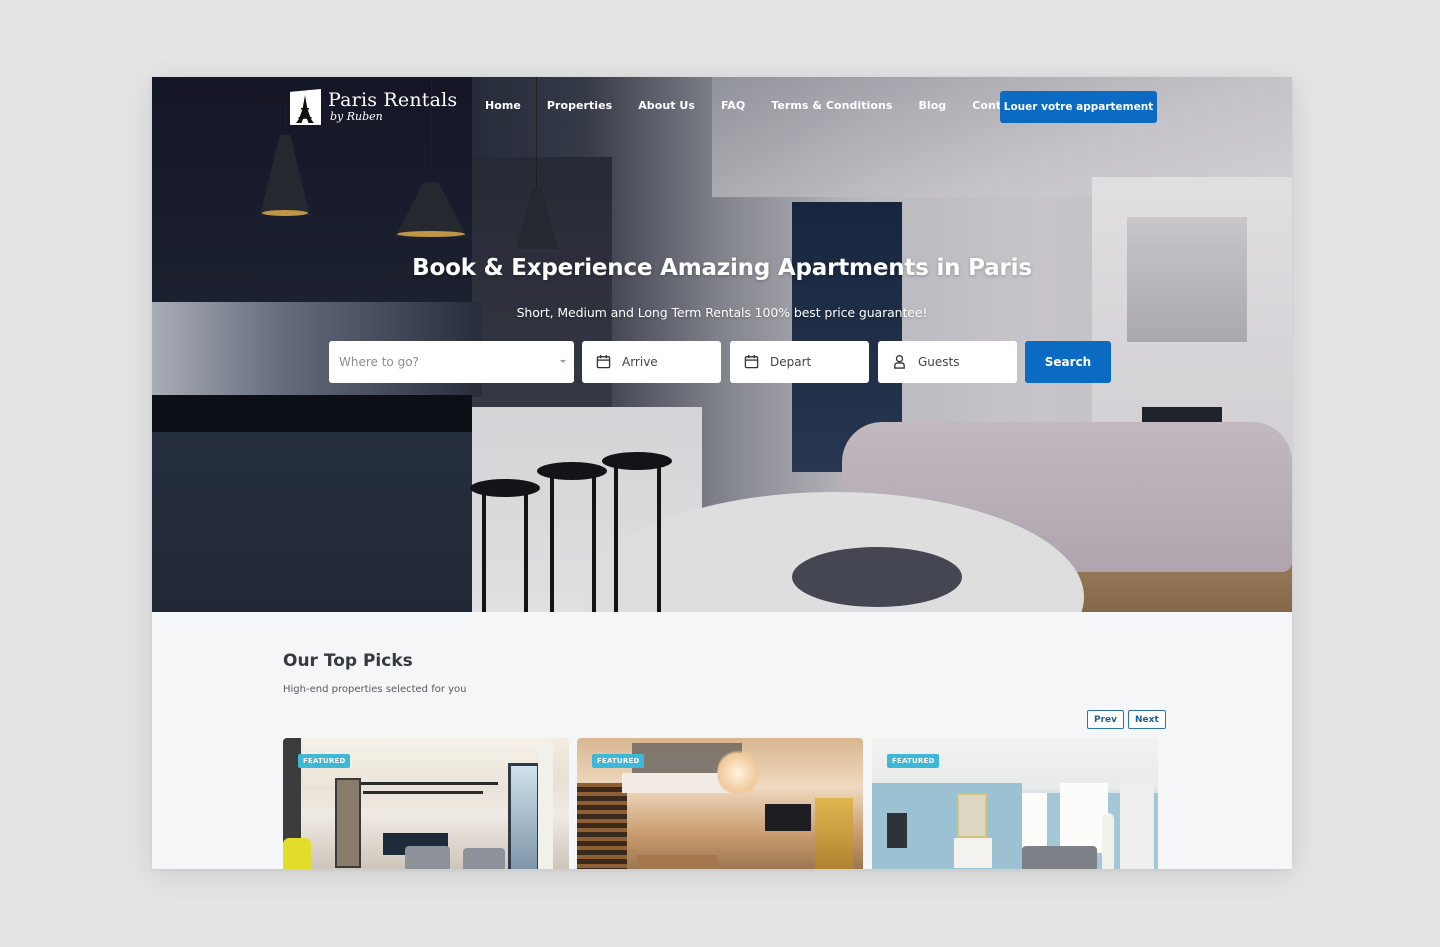 Image resolution: width=1440 pixels, height=947 pixels. I want to click on card-image-dining-table, so click(677, 860).